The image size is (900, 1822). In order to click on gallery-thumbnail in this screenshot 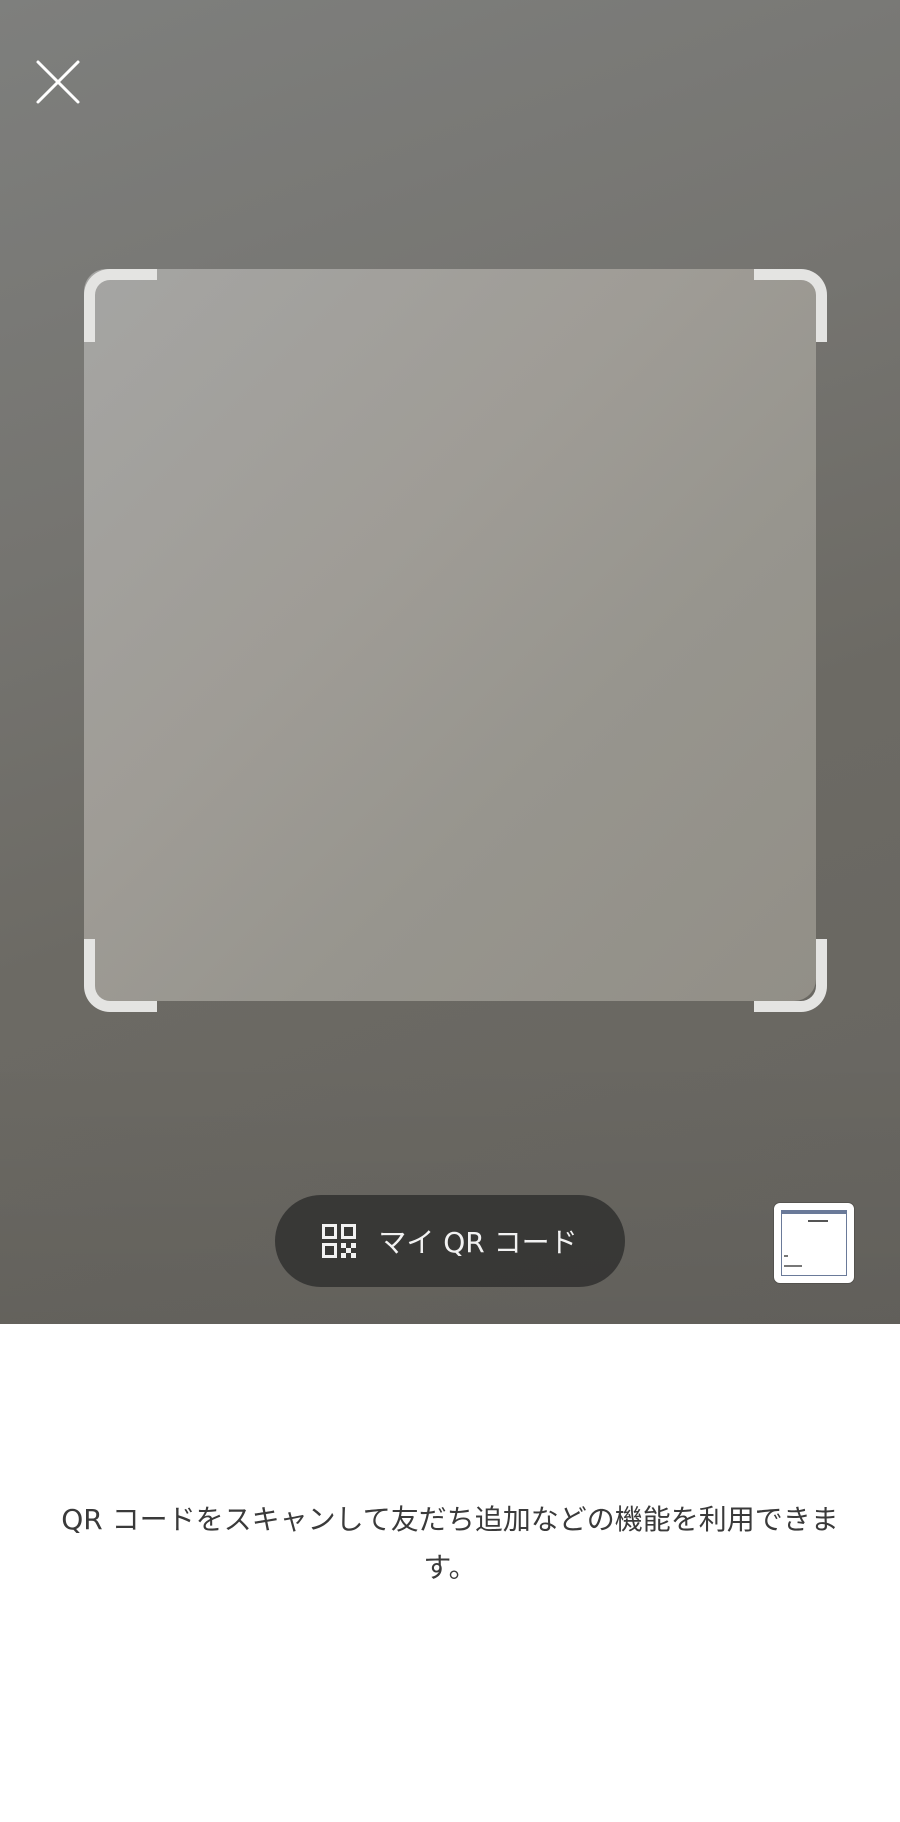, I will do `click(814, 1243)`.